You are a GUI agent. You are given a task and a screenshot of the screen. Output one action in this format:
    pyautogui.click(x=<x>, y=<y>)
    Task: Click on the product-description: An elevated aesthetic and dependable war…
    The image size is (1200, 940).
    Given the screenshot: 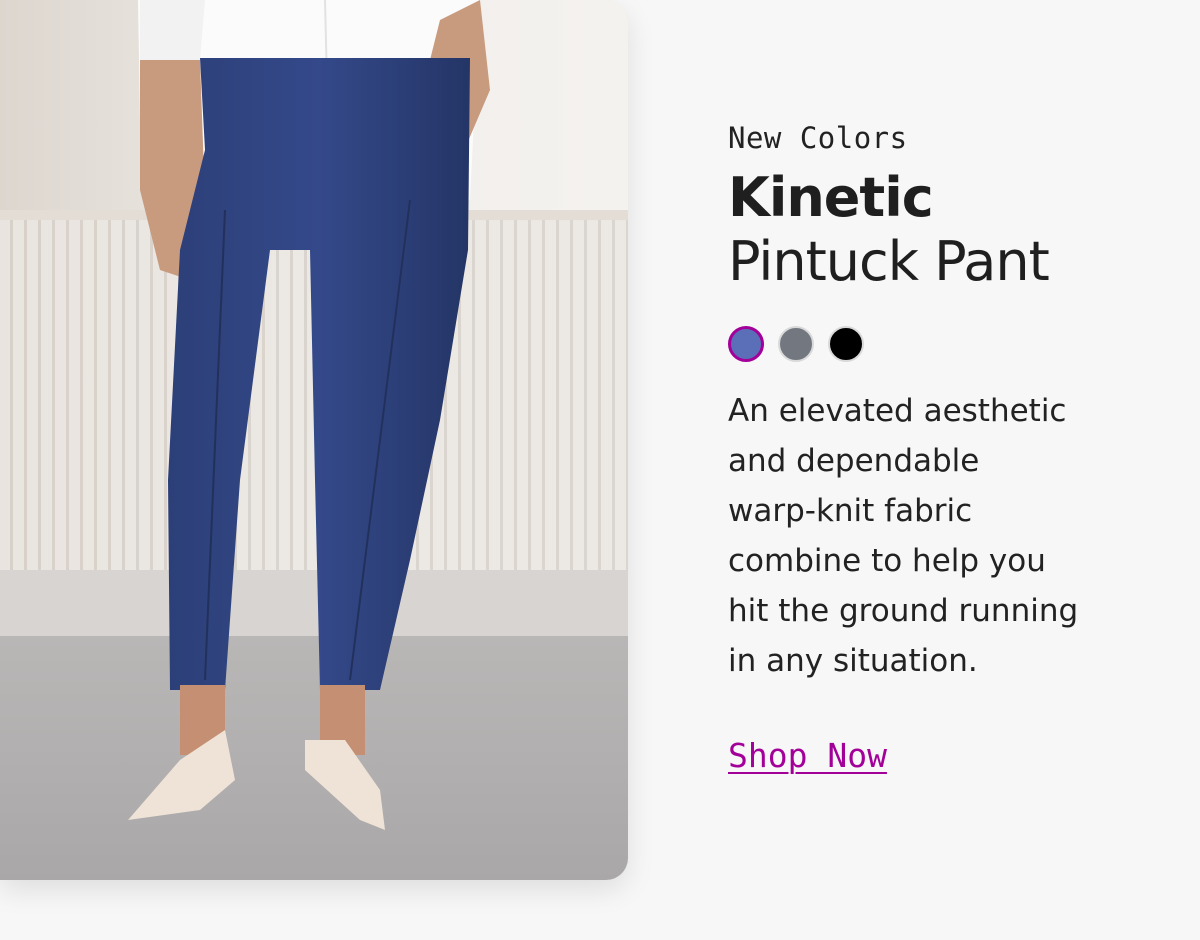 What is the action you would take?
    pyautogui.click(x=928, y=536)
    